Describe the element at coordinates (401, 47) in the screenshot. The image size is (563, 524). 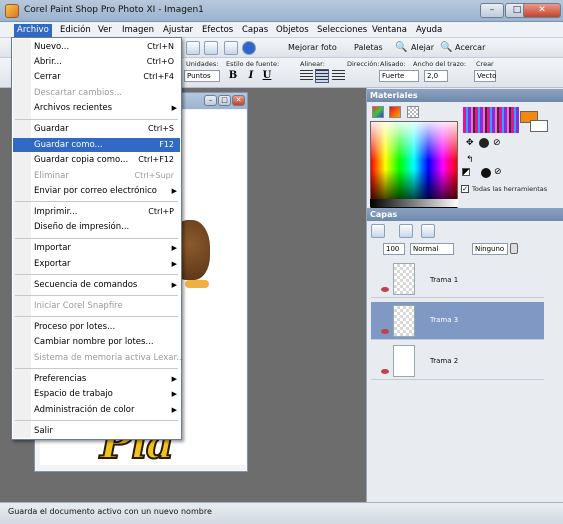
I see `zoom-out-icon: 🔍` at that location.